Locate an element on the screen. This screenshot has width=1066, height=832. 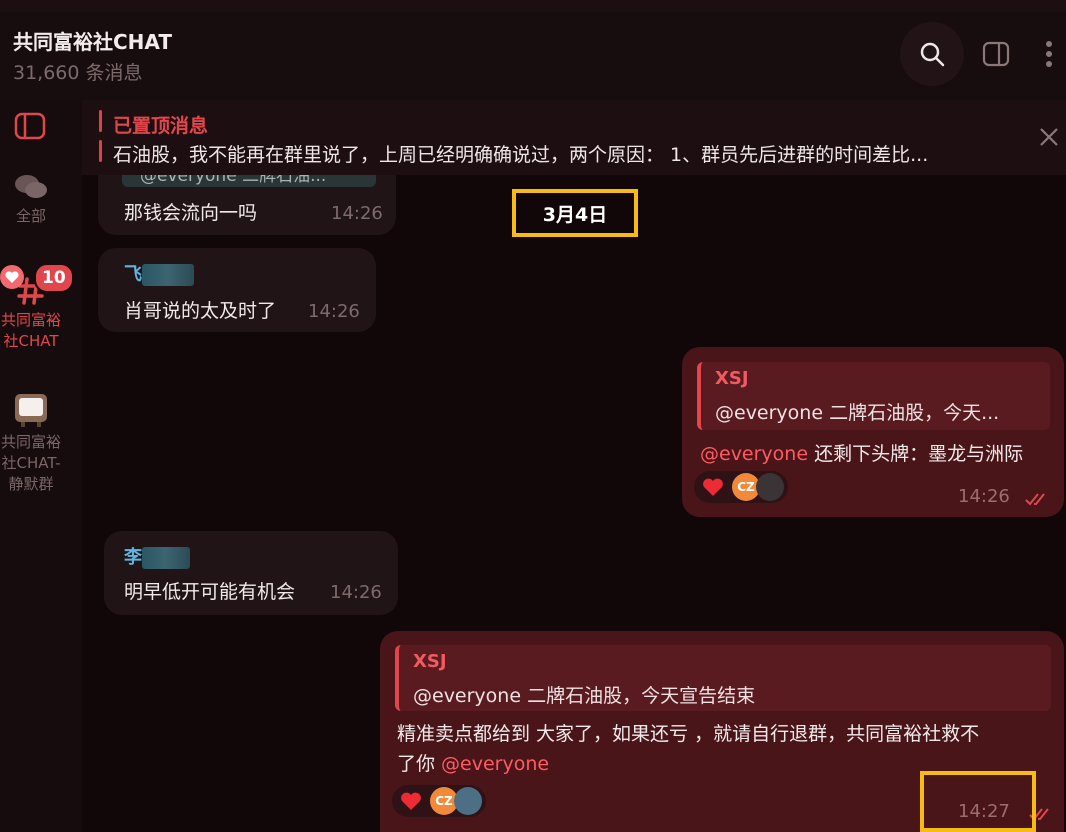
search-button is located at coordinates (932, 54).